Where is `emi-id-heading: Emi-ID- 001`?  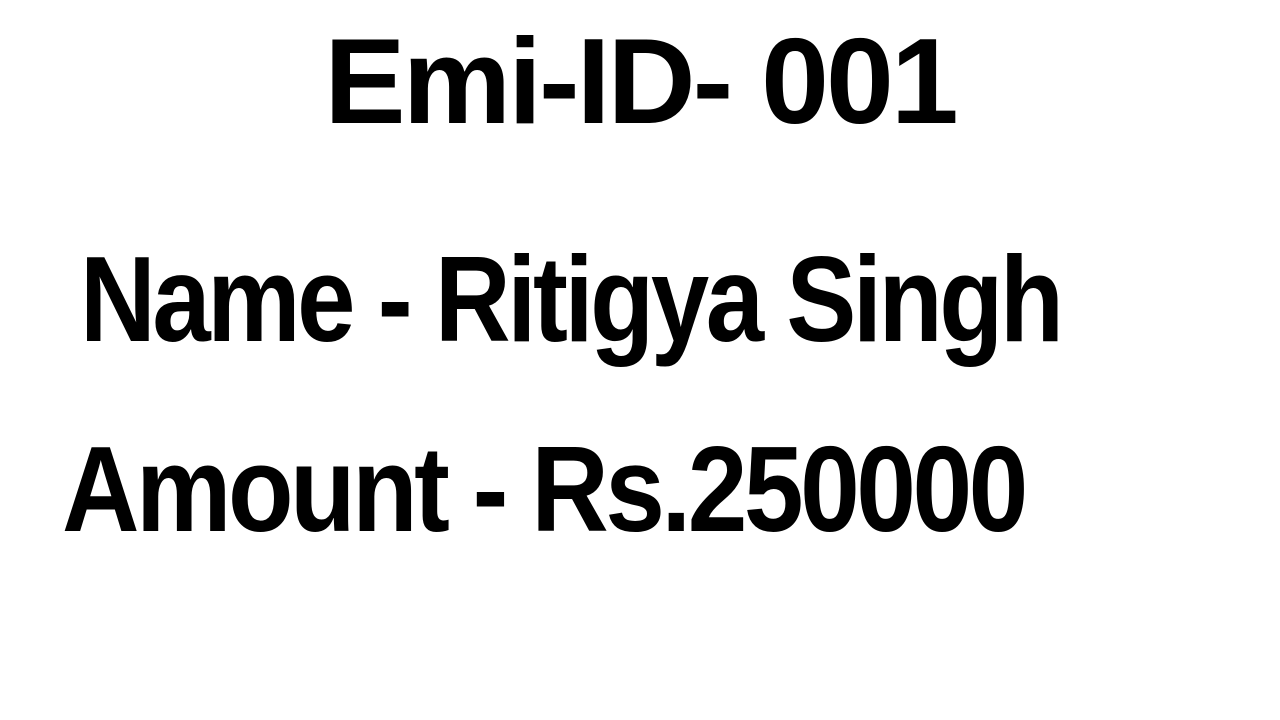
emi-id-heading: Emi-ID- 001 is located at coordinates (641, 81).